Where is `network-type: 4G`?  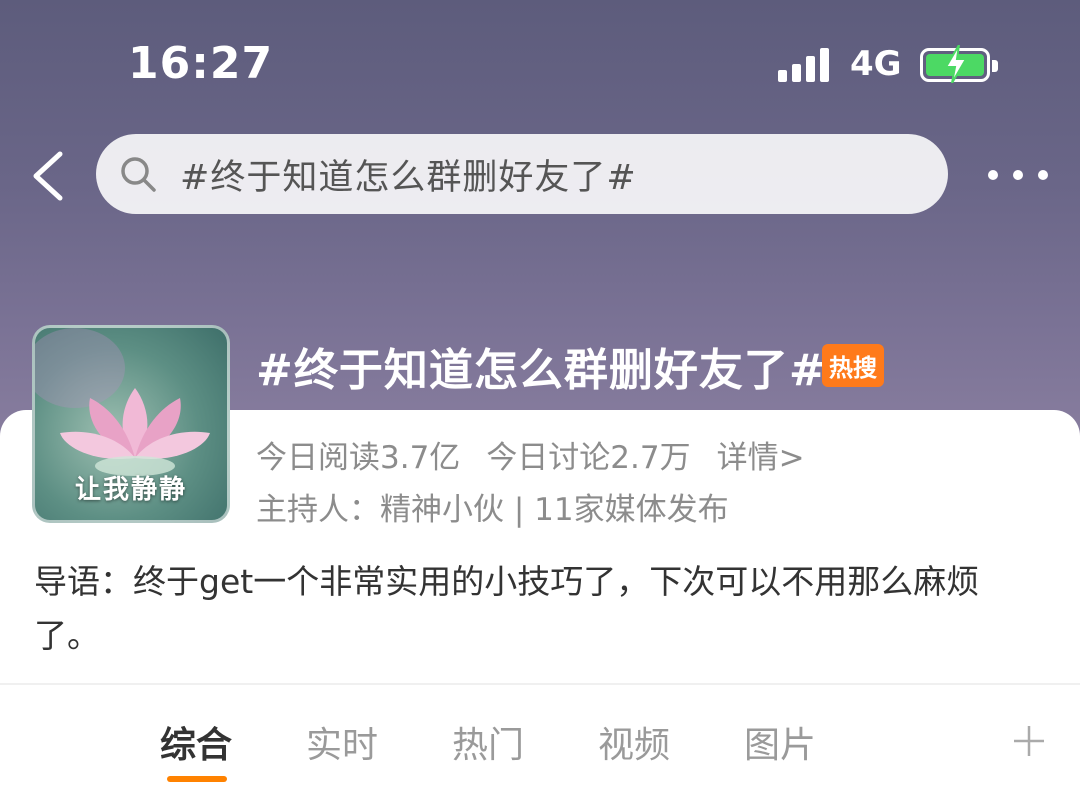
network-type: 4G is located at coordinates (876, 64).